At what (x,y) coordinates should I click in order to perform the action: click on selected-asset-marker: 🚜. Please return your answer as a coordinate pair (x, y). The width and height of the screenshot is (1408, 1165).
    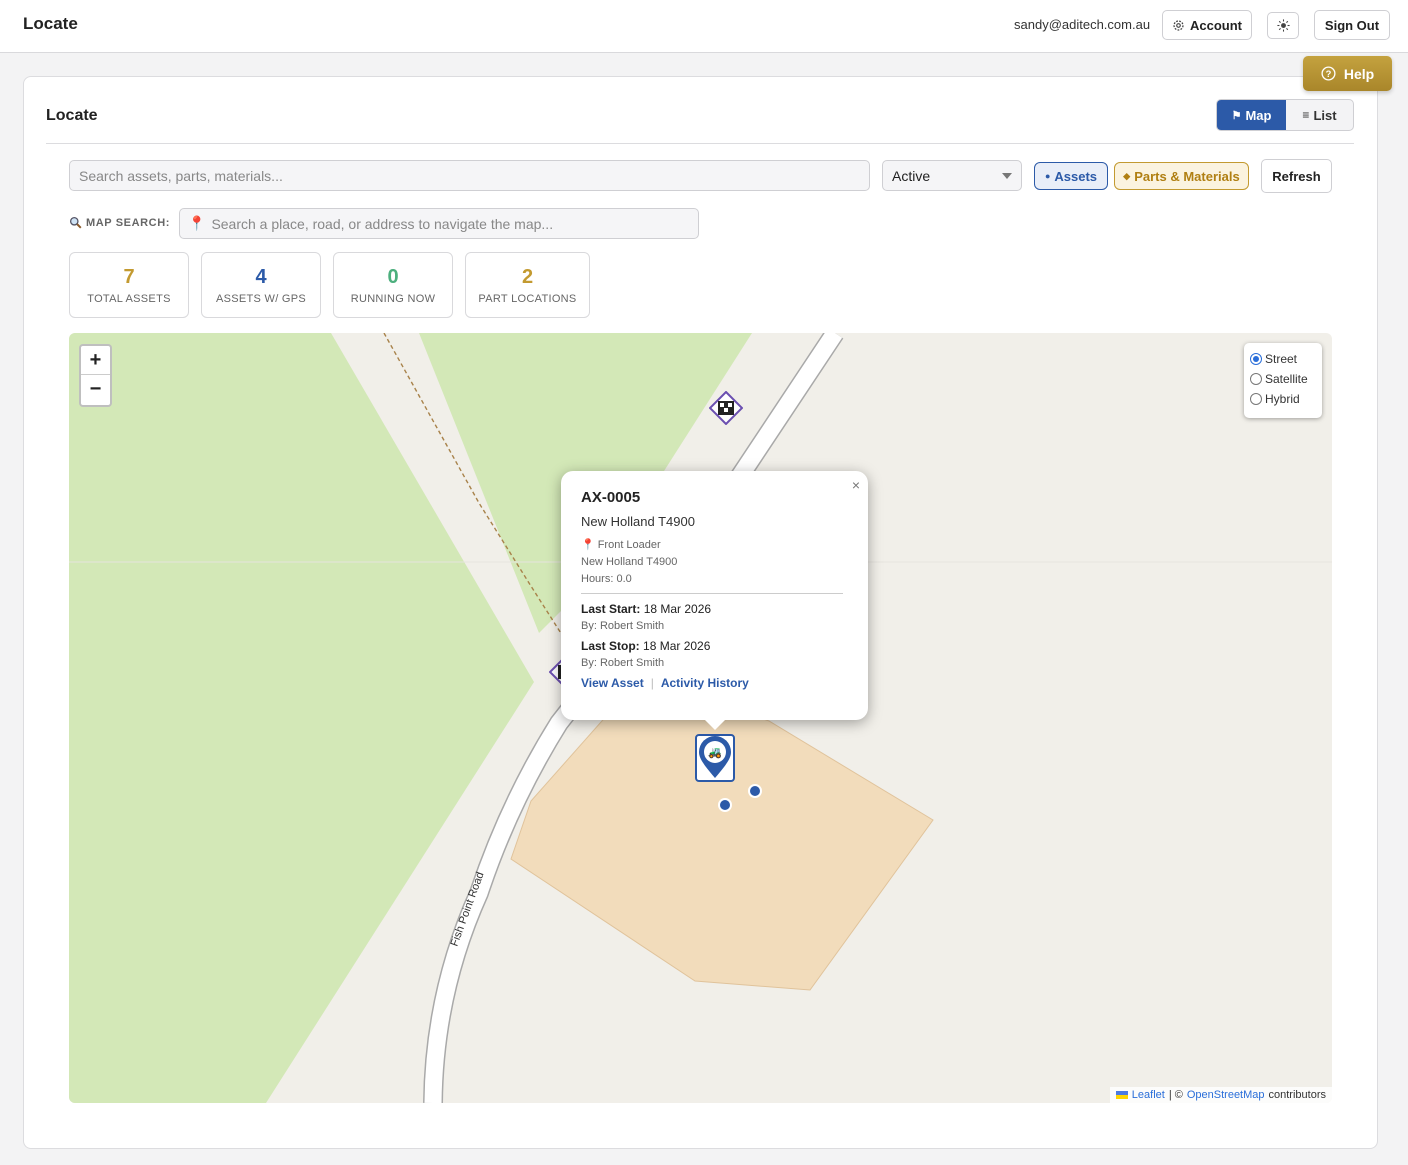
    Looking at the image, I should click on (715, 758).